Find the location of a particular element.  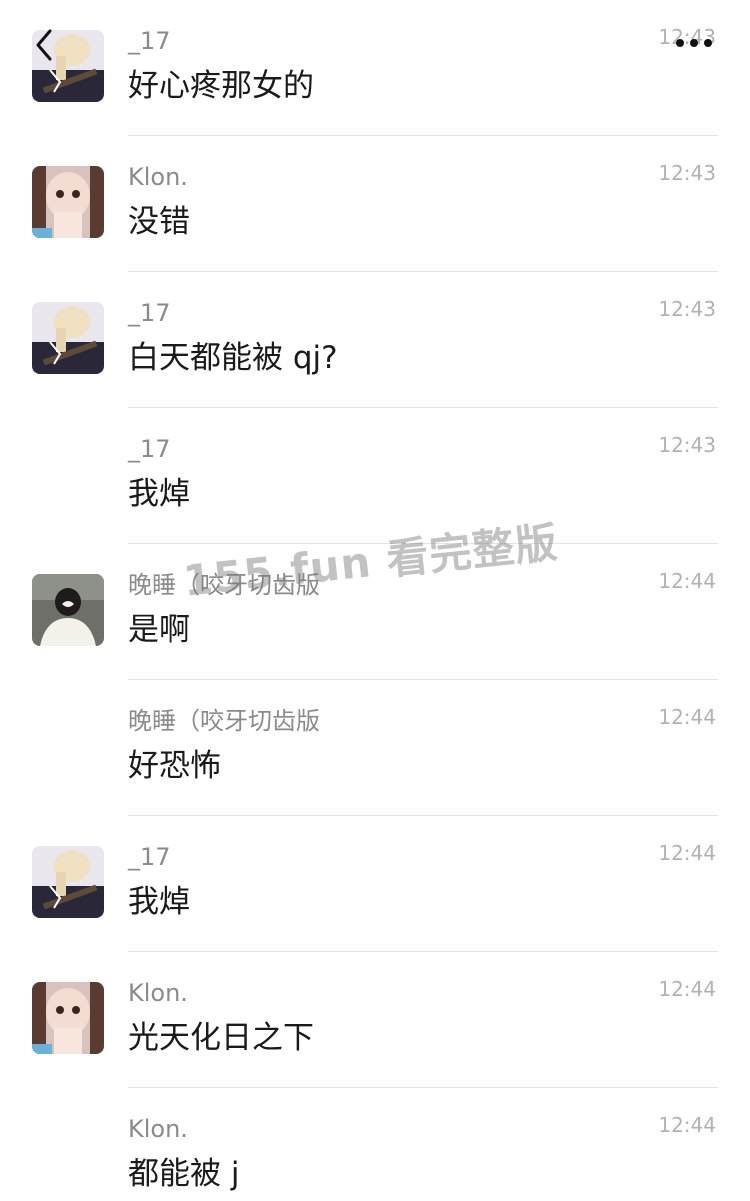

more-dots-icon is located at coordinates (694, 43).